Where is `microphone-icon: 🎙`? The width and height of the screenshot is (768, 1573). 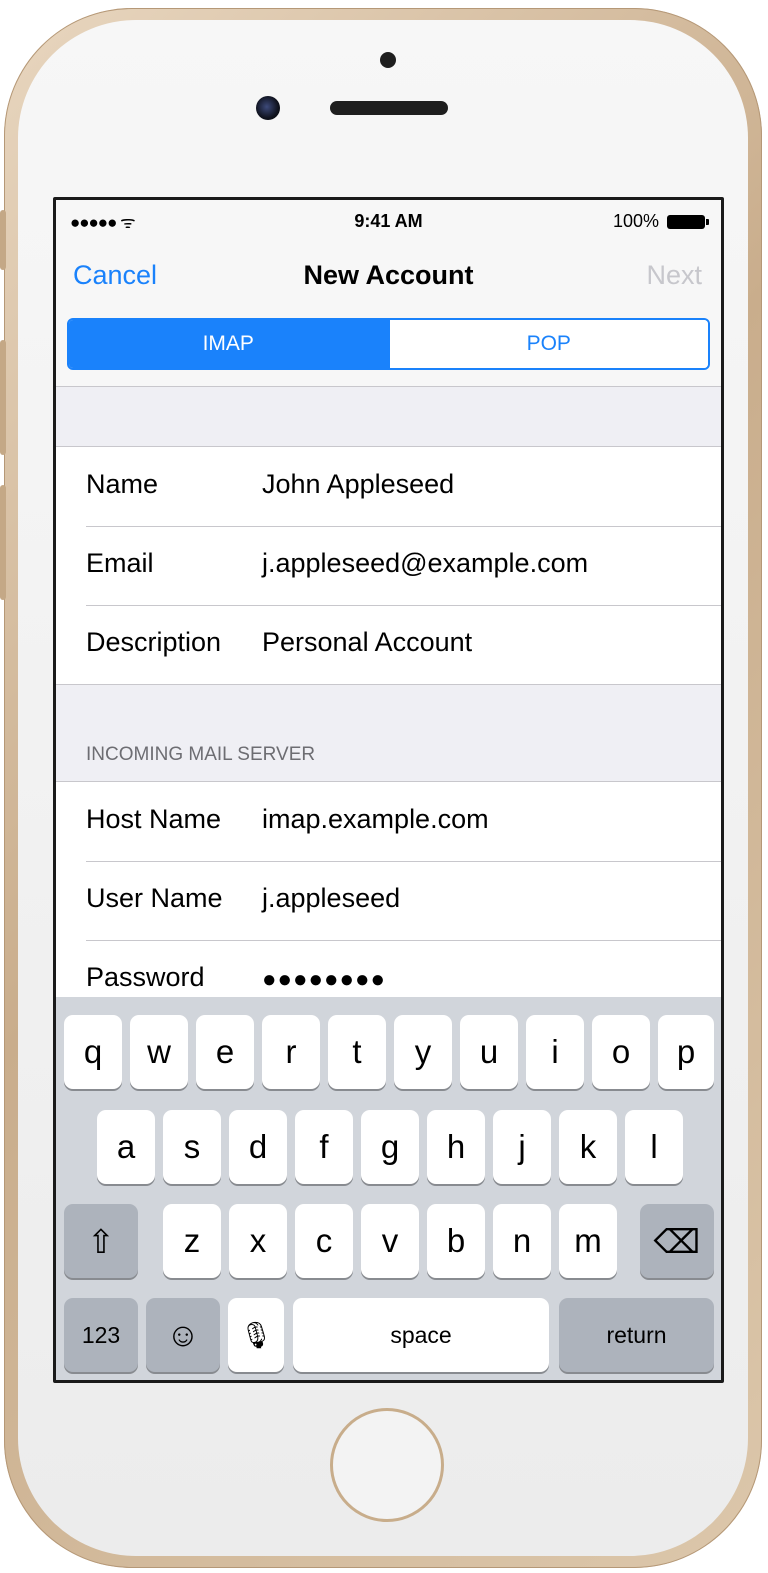
microphone-icon: 🎙 is located at coordinates (256, 1334).